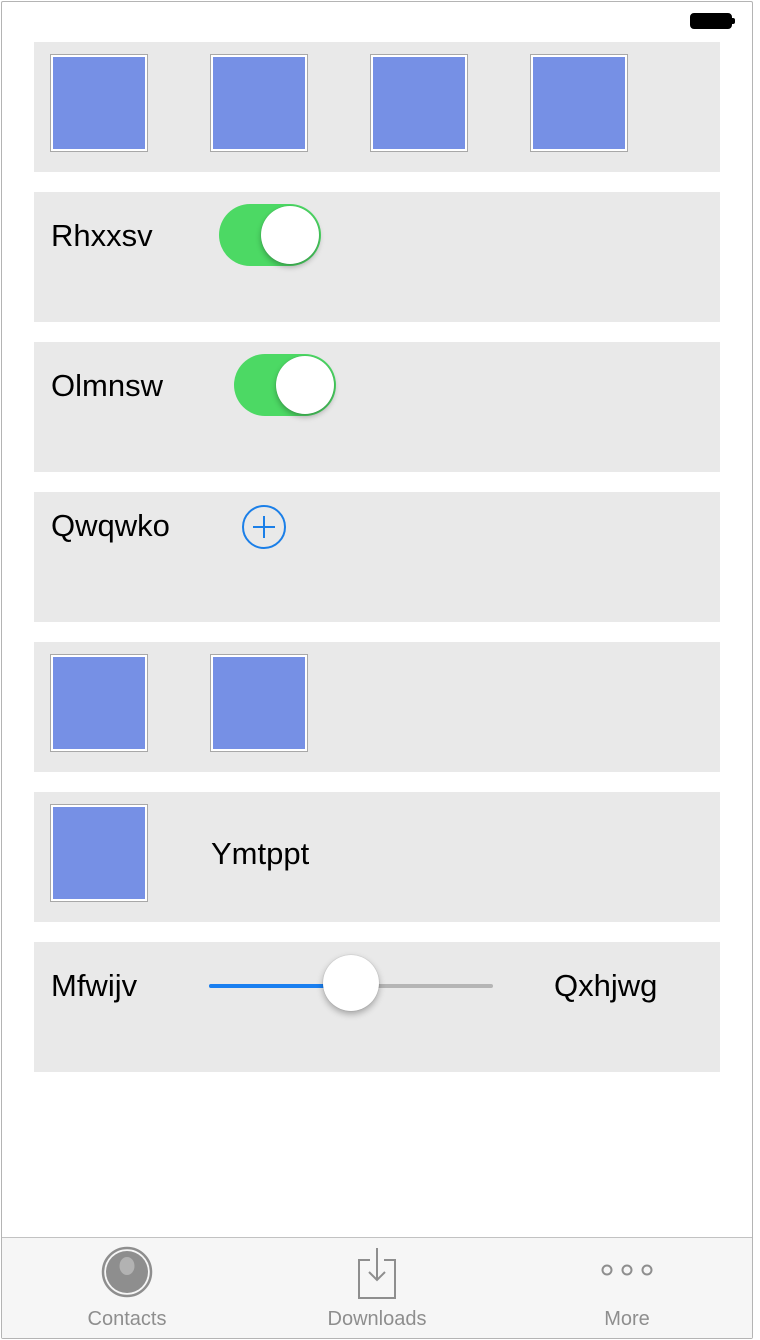 This screenshot has height=1340, width=760. I want to click on slider-card: Mfwijv Qxhjwg, so click(377, 1007).